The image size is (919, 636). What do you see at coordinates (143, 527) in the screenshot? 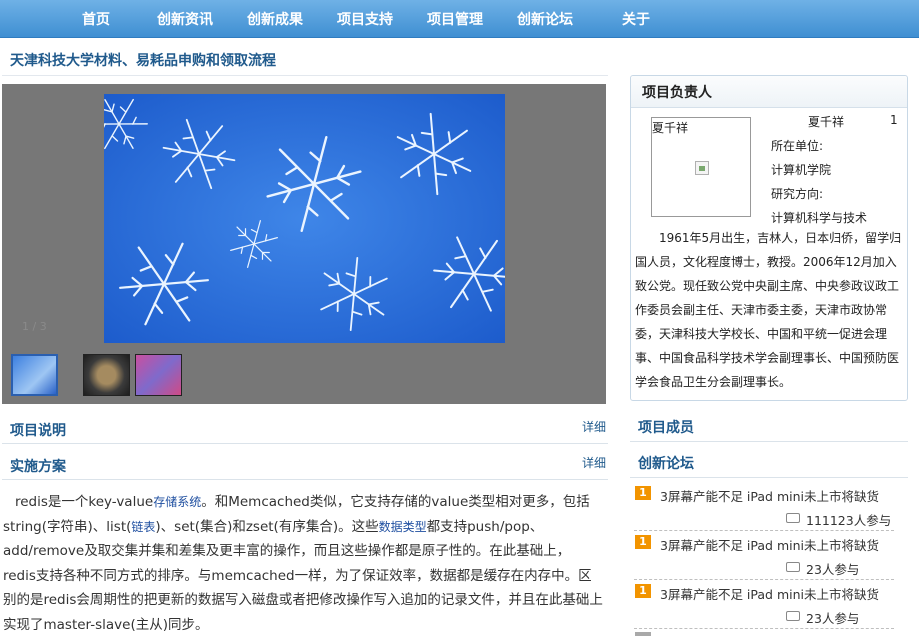
I see `linked-list-link: 链表` at bounding box center [143, 527].